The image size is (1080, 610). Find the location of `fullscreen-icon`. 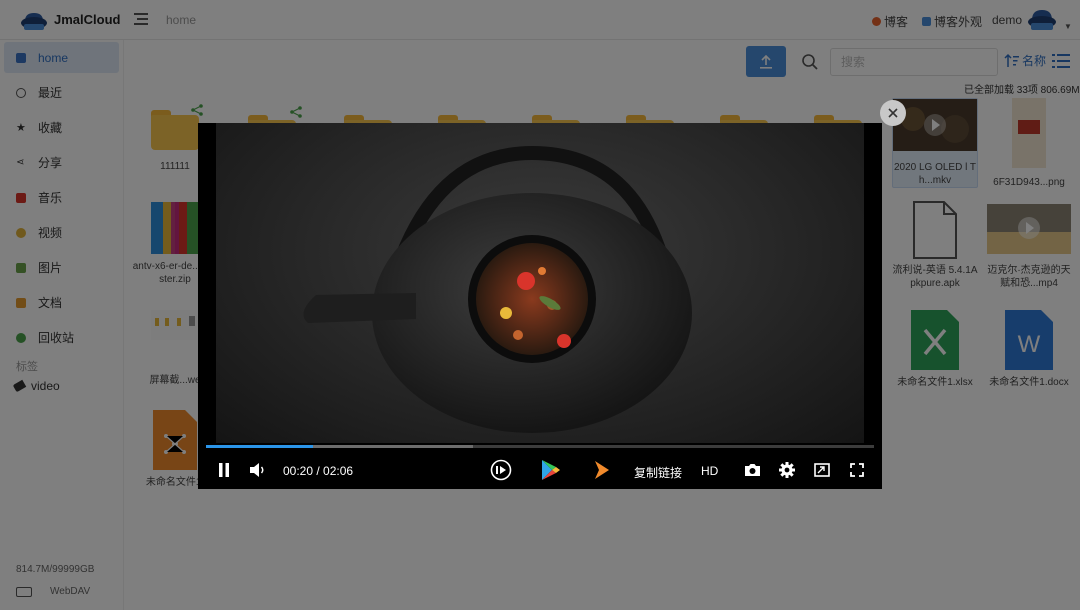

fullscreen-icon is located at coordinates (857, 470).